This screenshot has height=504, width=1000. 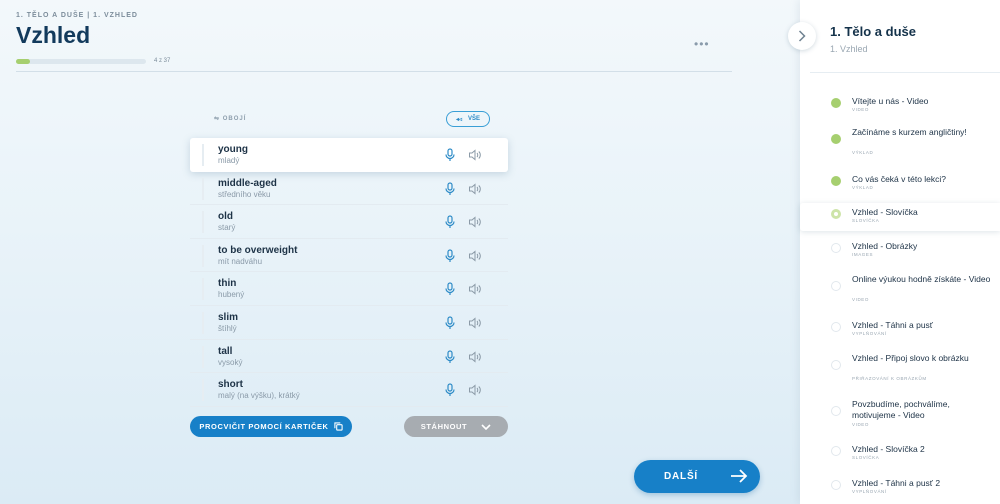 What do you see at coordinates (486, 426) in the screenshot?
I see `chevron-down-icon` at bounding box center [486, 426].